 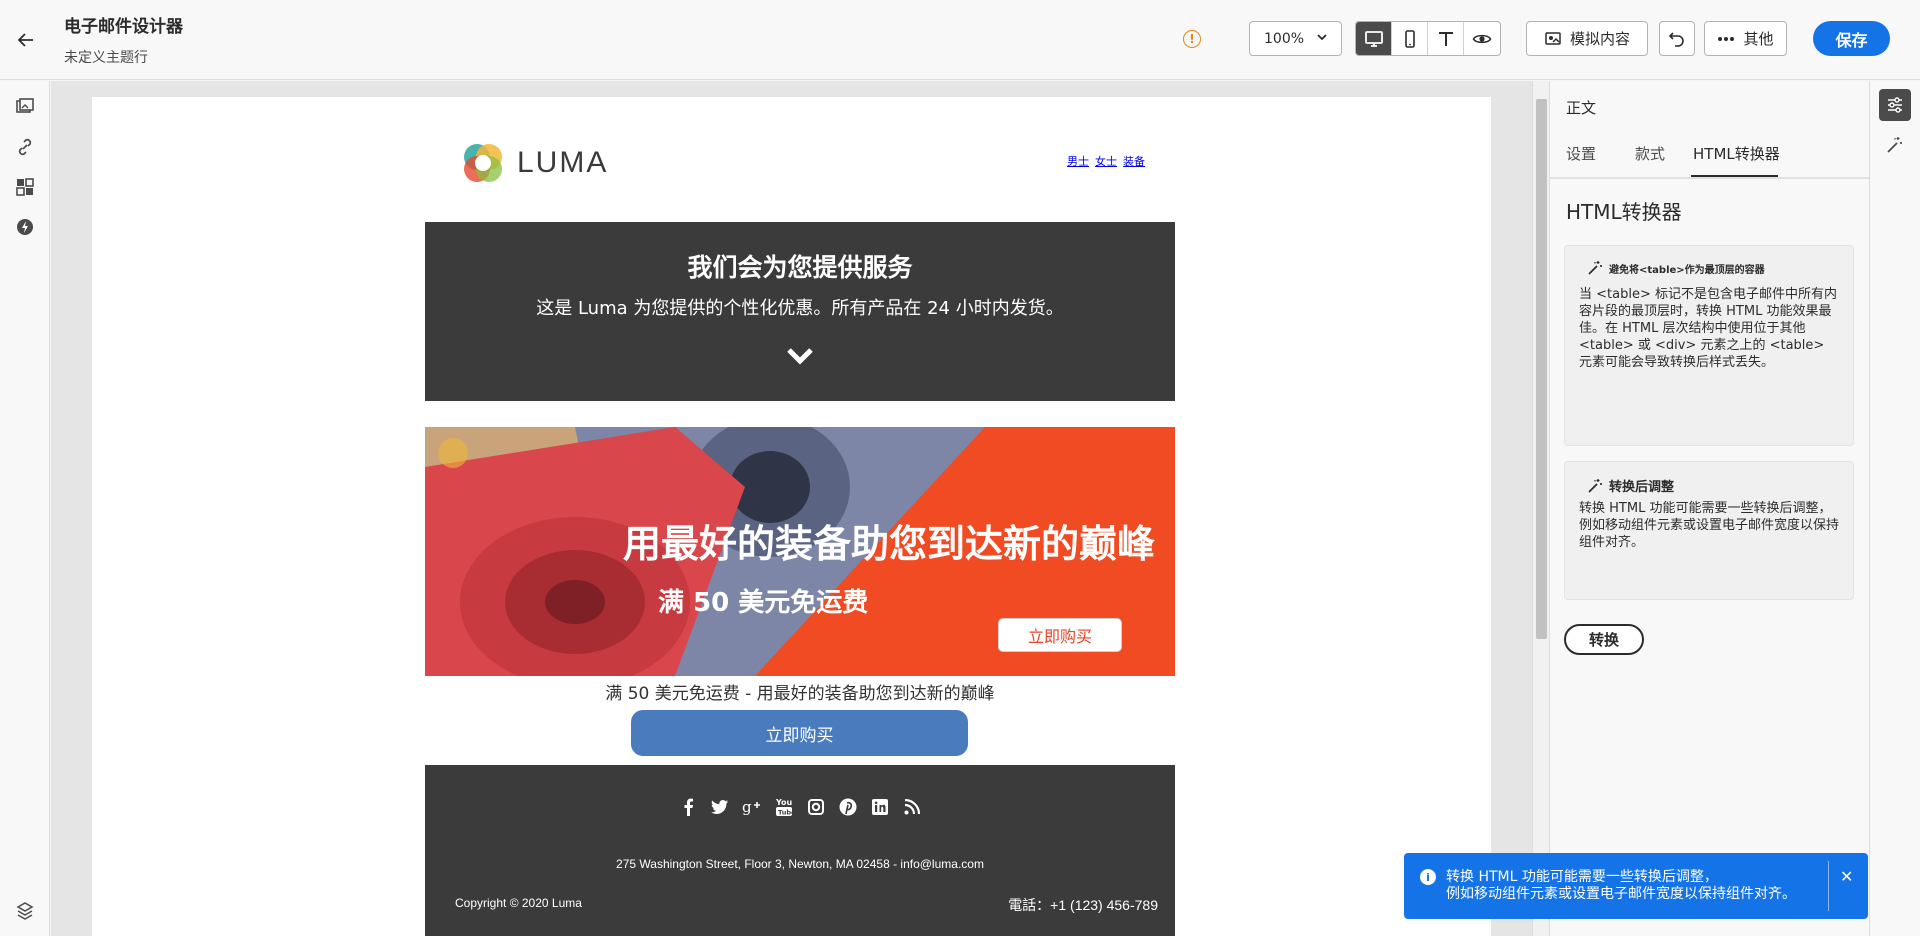 I want to click on components-icon, so click(x=25, y=187).